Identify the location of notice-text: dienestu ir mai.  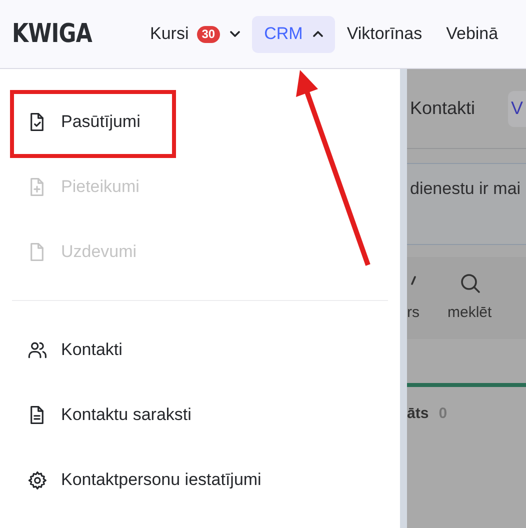
(465, 188).